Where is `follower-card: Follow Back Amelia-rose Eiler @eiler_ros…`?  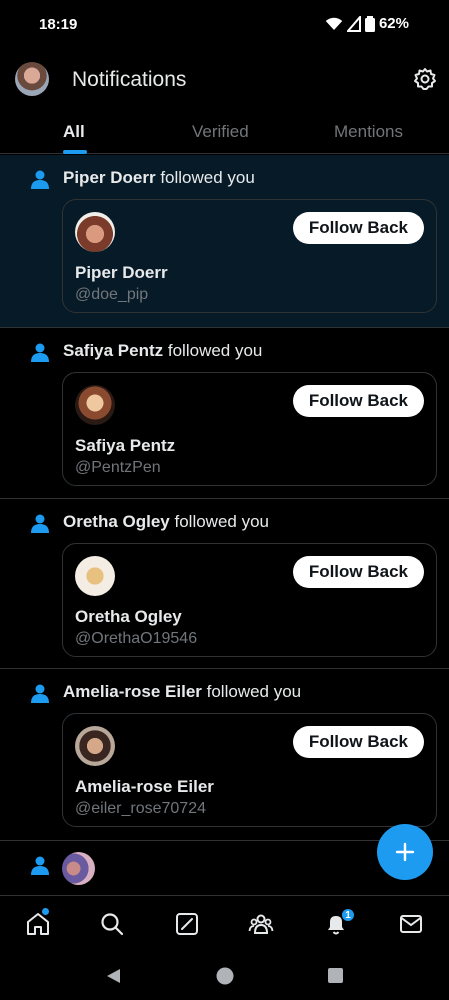
follower-card: Follow Back Amelia-rose Eiler @eiler_ros… is located at coordinates (249, 770).